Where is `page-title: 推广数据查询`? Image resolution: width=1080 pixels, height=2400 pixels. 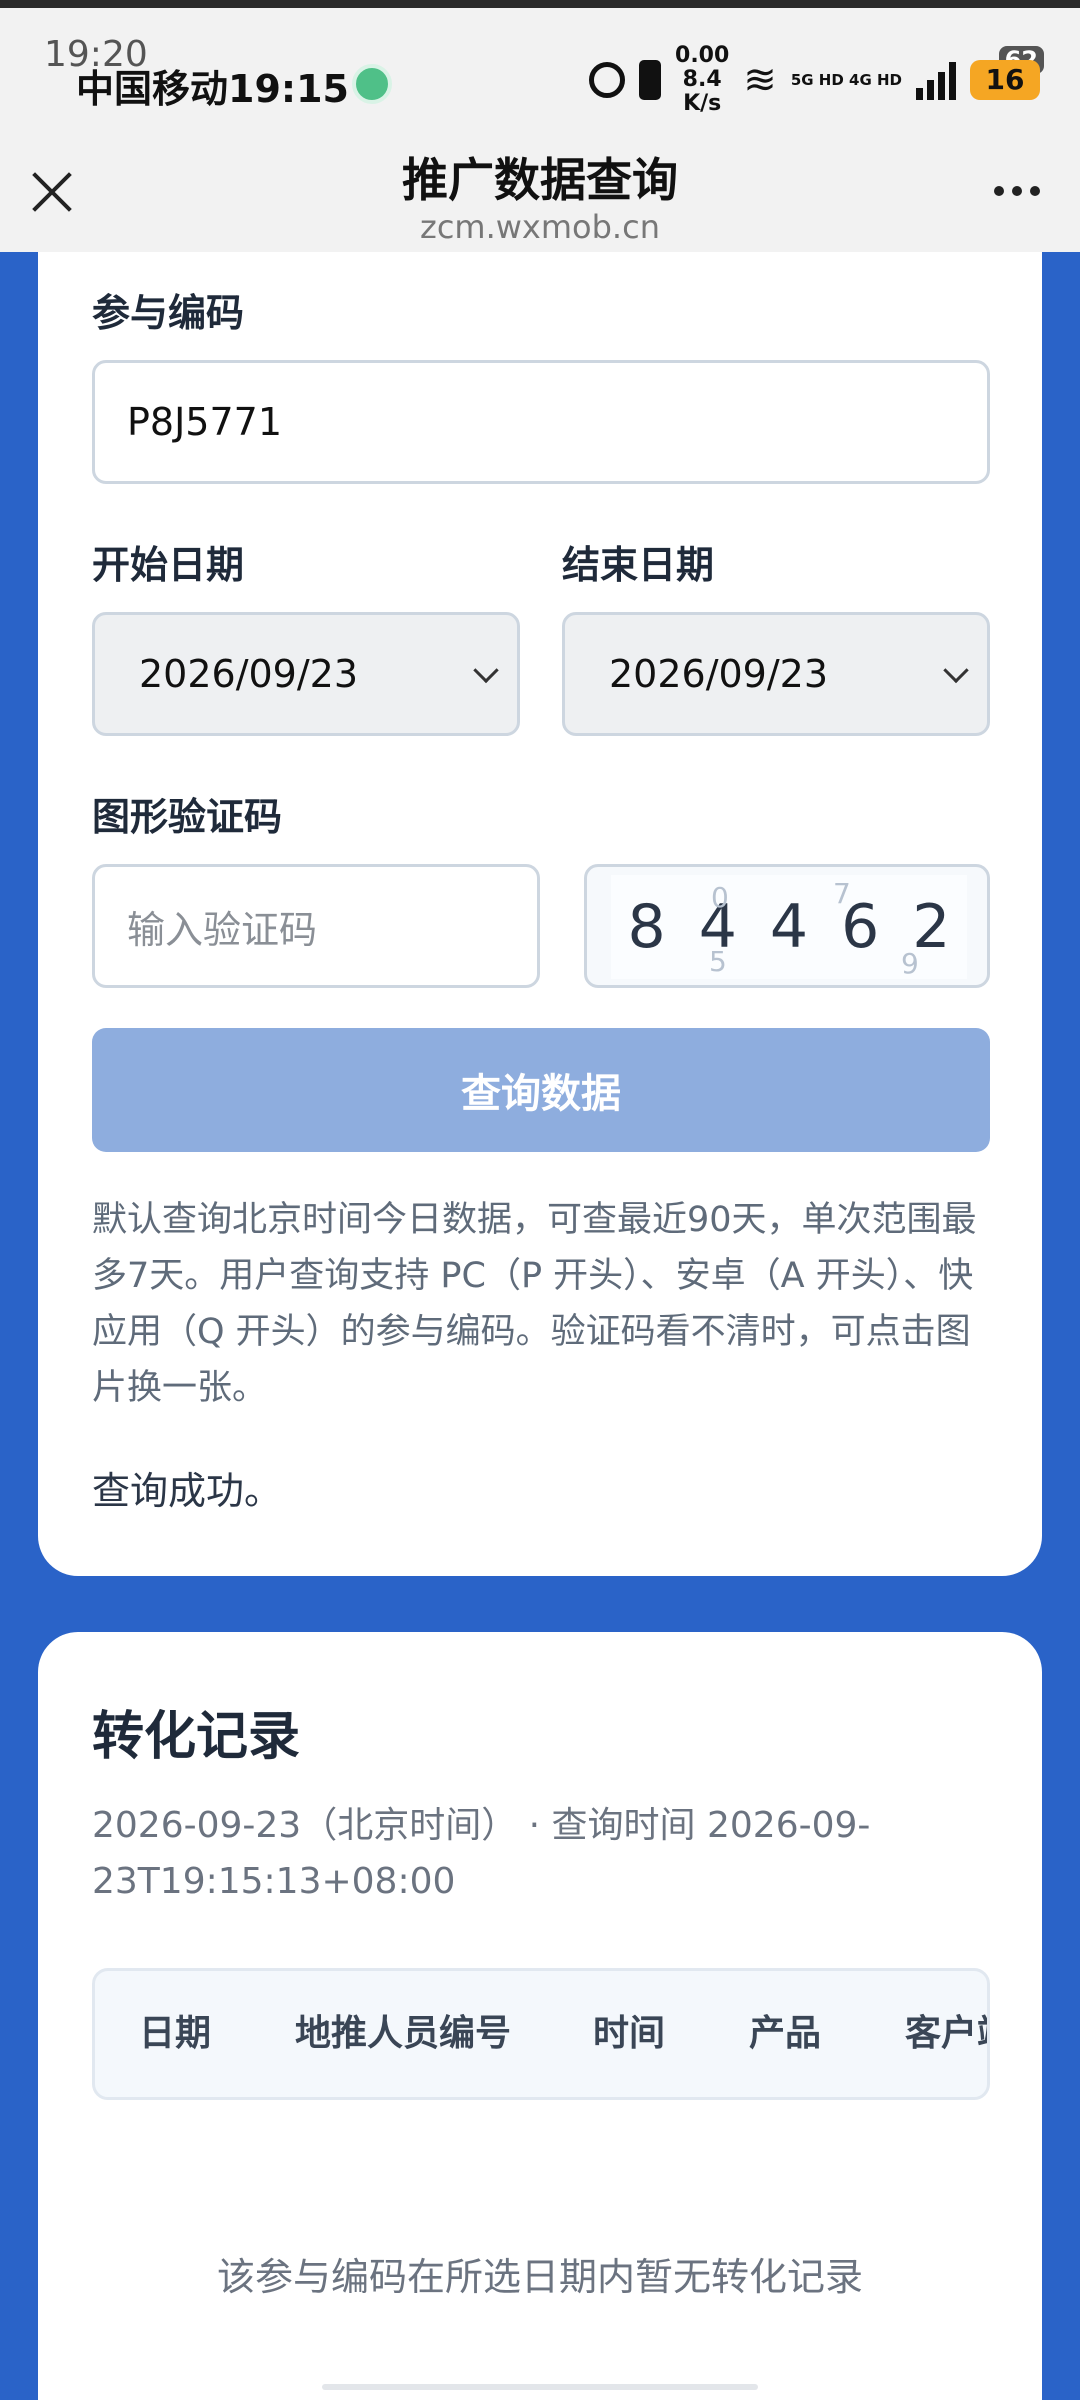
page-title: 推广数据查询 is located at coordinates (540, 180).